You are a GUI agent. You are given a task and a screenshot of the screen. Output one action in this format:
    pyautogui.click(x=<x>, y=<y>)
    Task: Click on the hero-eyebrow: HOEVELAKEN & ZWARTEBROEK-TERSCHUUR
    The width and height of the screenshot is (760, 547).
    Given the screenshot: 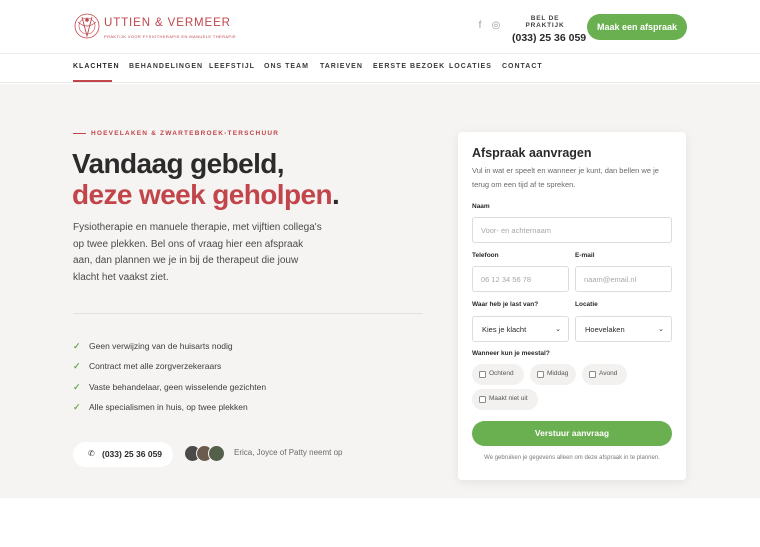 What is the action you would take?
    pyautogui.click(x=185, y=133)
    